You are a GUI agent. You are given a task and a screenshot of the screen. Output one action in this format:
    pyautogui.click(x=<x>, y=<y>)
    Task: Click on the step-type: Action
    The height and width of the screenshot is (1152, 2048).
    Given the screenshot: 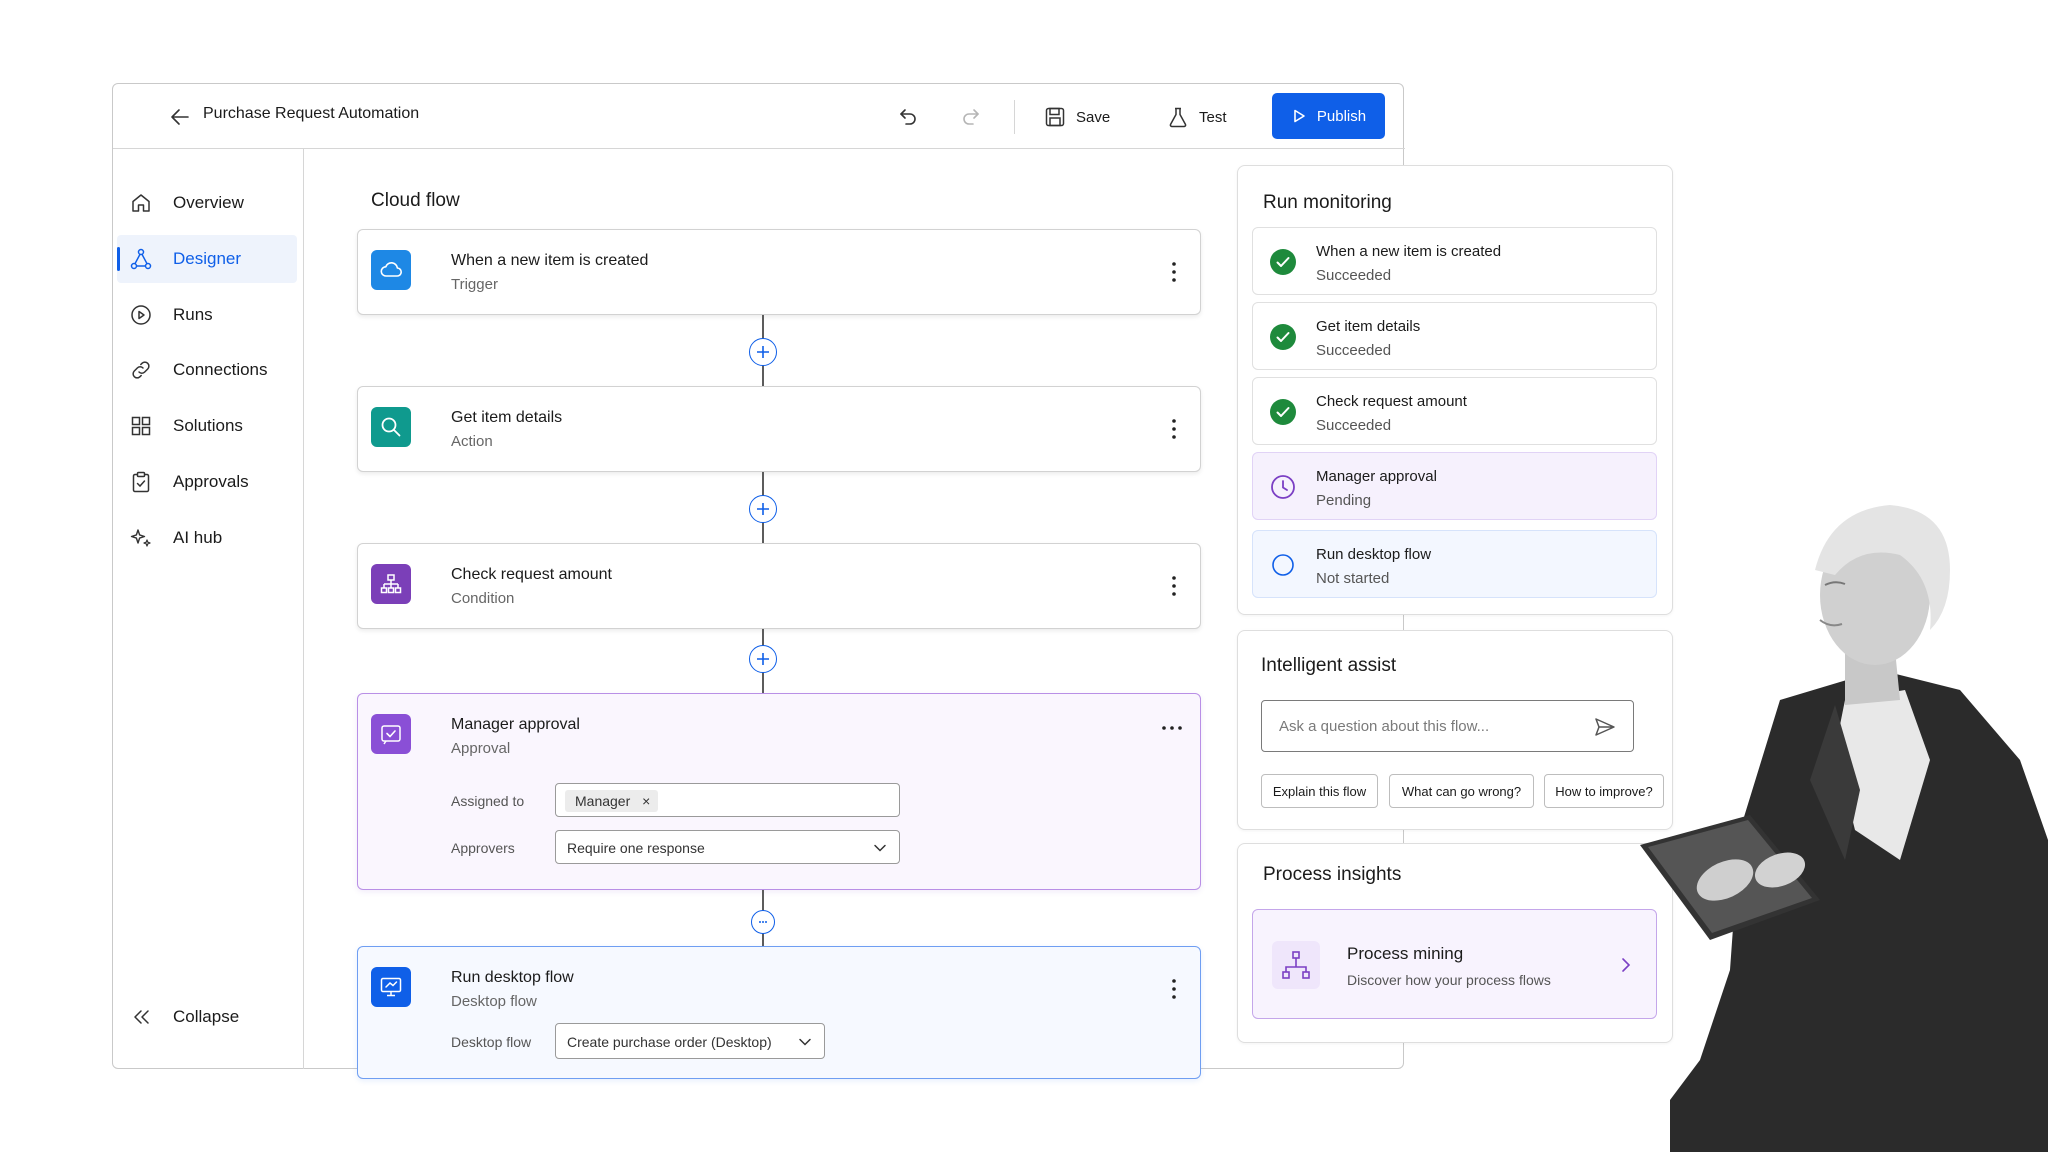 What is the action you would take?
    pyautogui.click(x=472, y=441)
    